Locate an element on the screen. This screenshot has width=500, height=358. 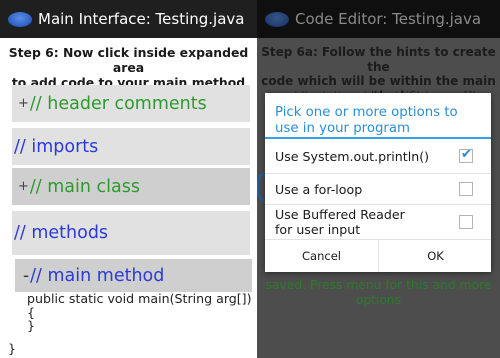
collapse-icon: - is located at coordinates (26, 275).